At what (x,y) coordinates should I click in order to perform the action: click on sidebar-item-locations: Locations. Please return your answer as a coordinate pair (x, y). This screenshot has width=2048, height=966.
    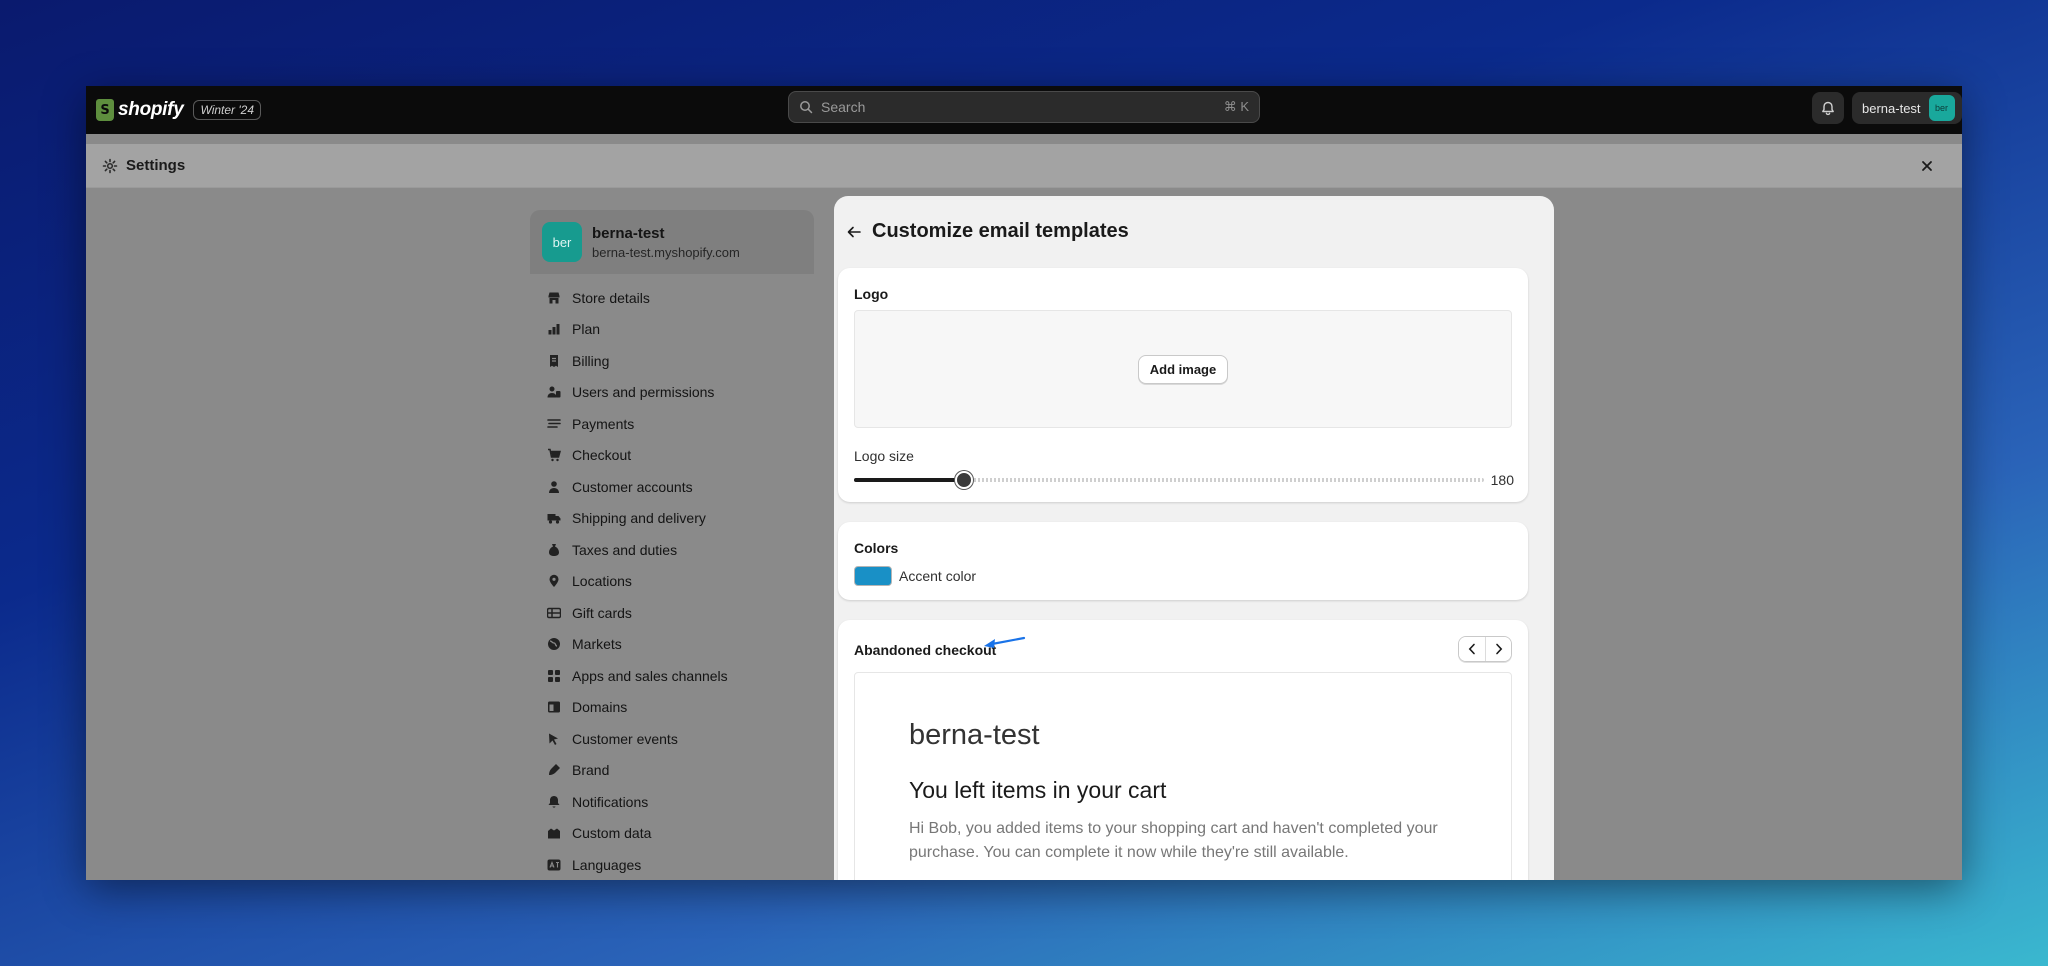
    Looking at the image, I should click on (672, 582).